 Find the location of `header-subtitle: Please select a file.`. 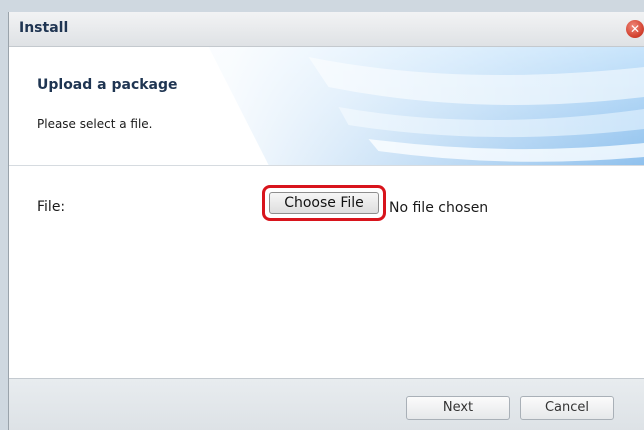

header-subtitle: Please select a file. is located at coordinates (95, 124).